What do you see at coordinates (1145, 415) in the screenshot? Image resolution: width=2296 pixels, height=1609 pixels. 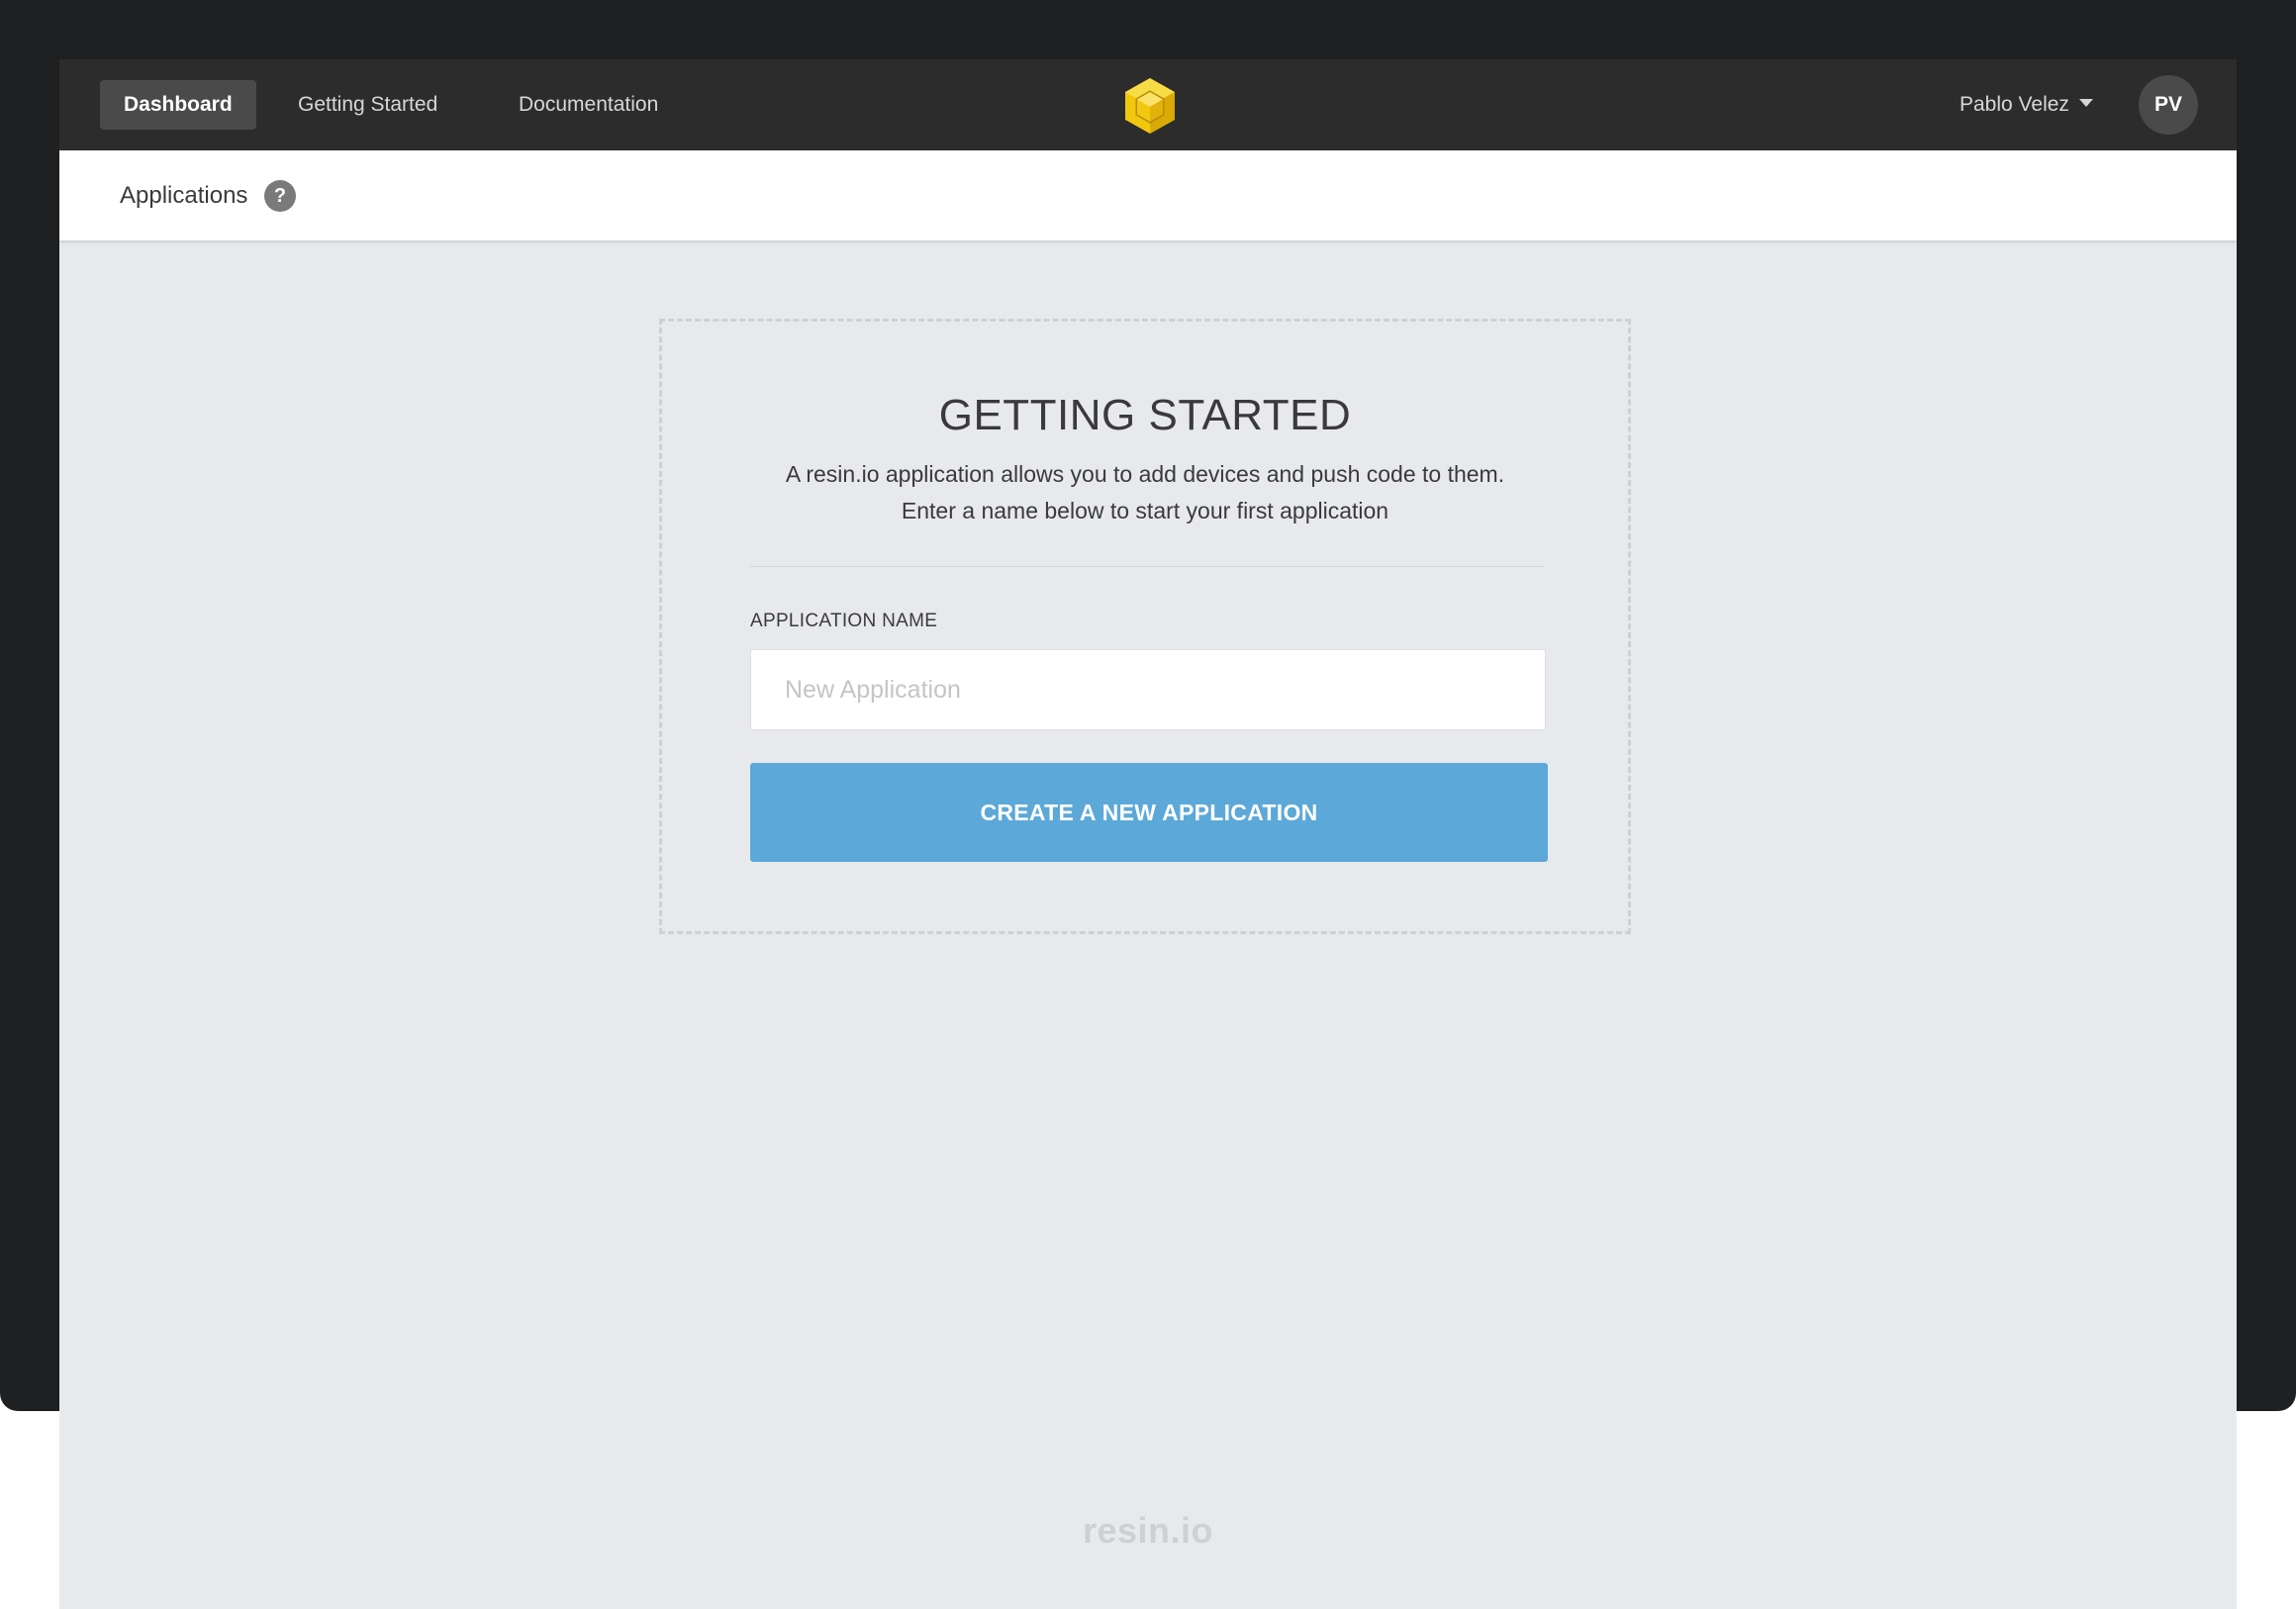 I see `card-title: GETTING STARTED` at bounding box center [1145, 415].